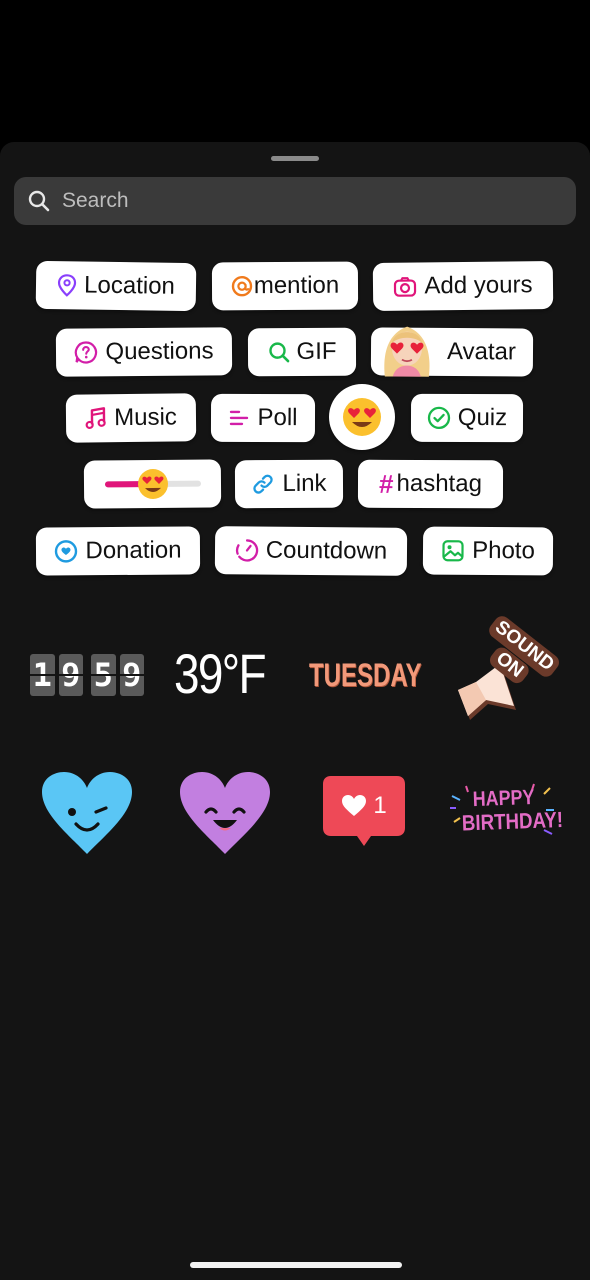 Image resolution: width=590 pixels, height=1280 pixels. Describe the element at coordinates (481, 351) in the screenshot. I see `avatar-label: Avatar` at that location.